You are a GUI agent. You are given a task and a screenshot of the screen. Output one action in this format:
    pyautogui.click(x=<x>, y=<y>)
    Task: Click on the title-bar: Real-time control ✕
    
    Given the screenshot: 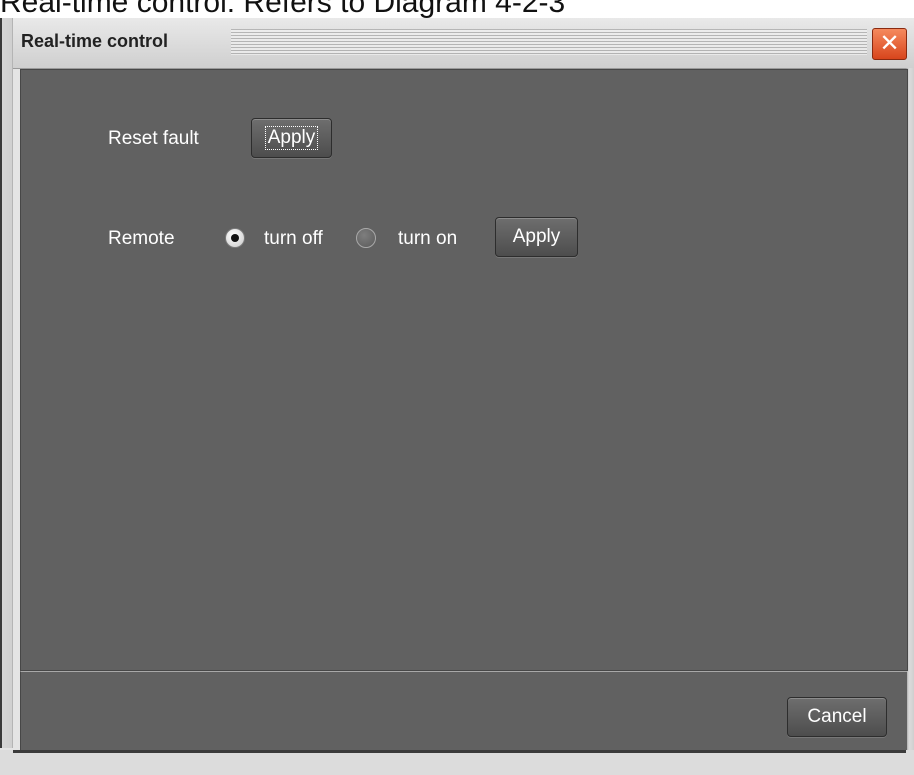 What is the action you would take?
    pyautogui.click(x=463, y=43)
    